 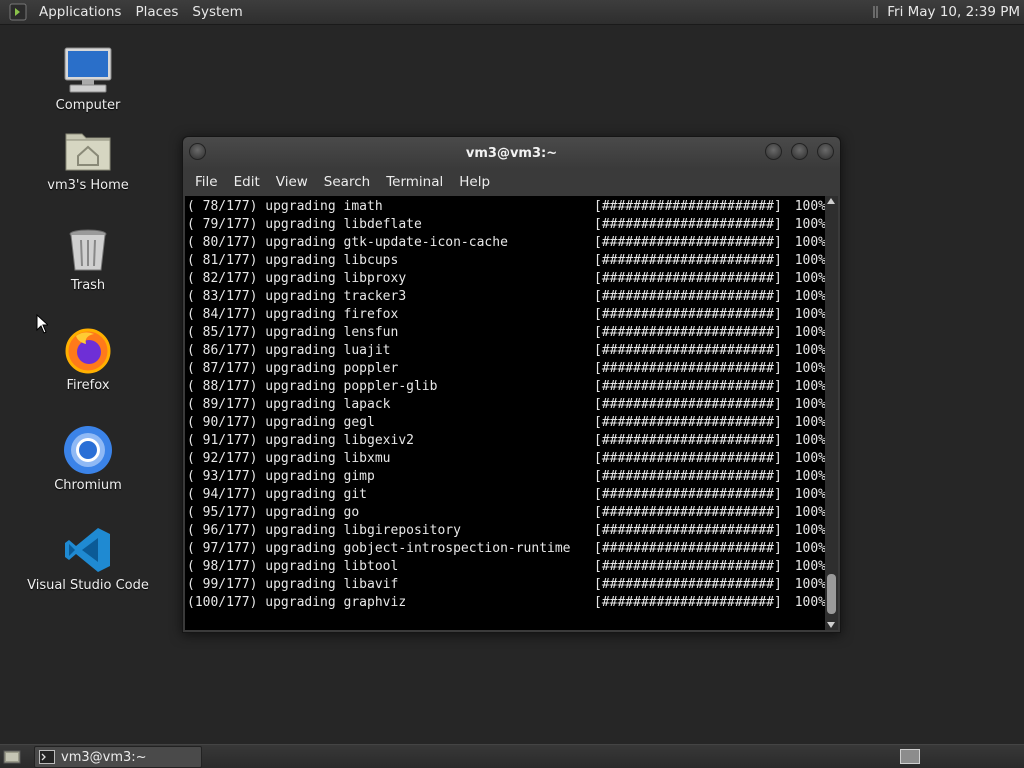 What do you see at coordinates (217, 12) in the screenshot?
I see `system-menu: System` at bounding box center [217, 12].